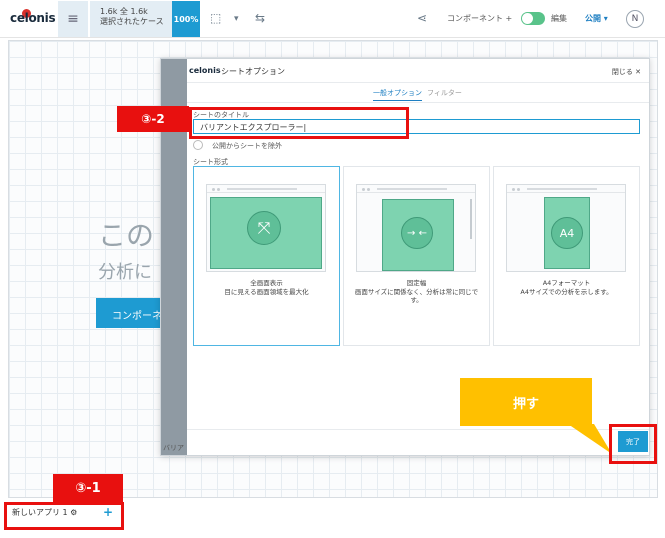 Image resolution: width=665 pixels, height=538 pixels. I want to click on chevron-down-icon: ▾, so click(236, 19).